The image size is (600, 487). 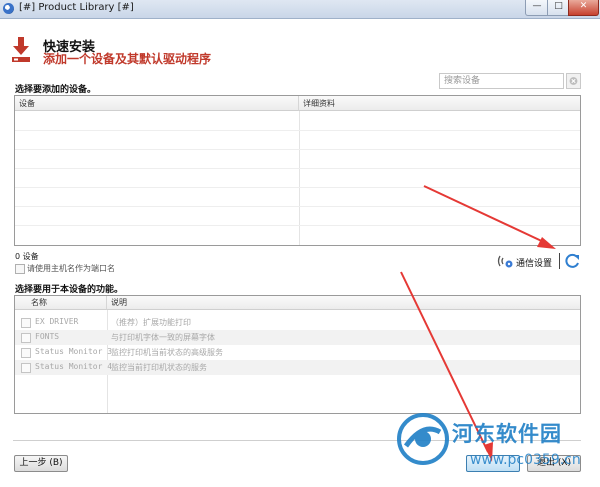 What do you see at coordinates (343, 303) in the screenshot?
I see `column-header-description: 说明` at bounding box center [343, 303].